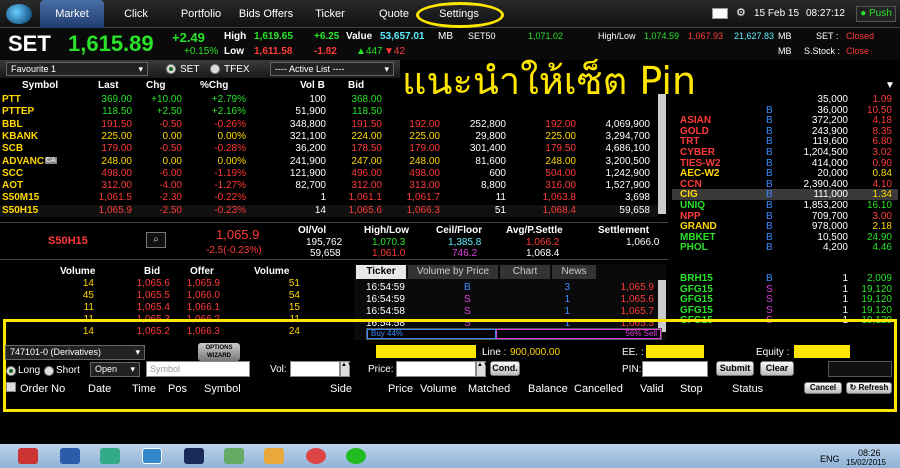 The image size is (900, 468). What do you see at coordinates (882, 227) in the screenshot?
I see `item-price: 2.18` at bounding box center [882, 227].